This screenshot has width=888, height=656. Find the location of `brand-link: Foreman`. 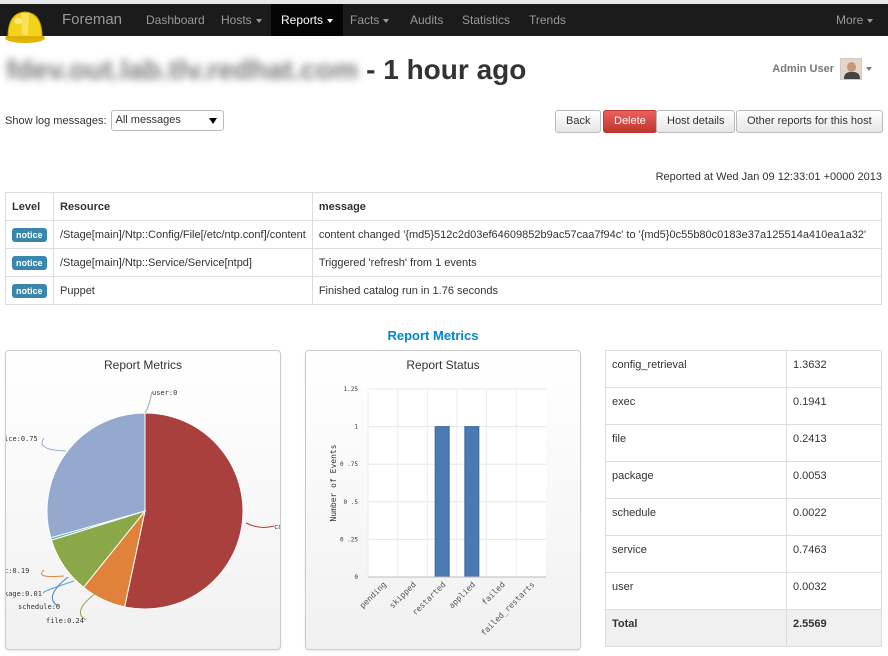

brand-link: Foreman is located at coordinates (92, 20).